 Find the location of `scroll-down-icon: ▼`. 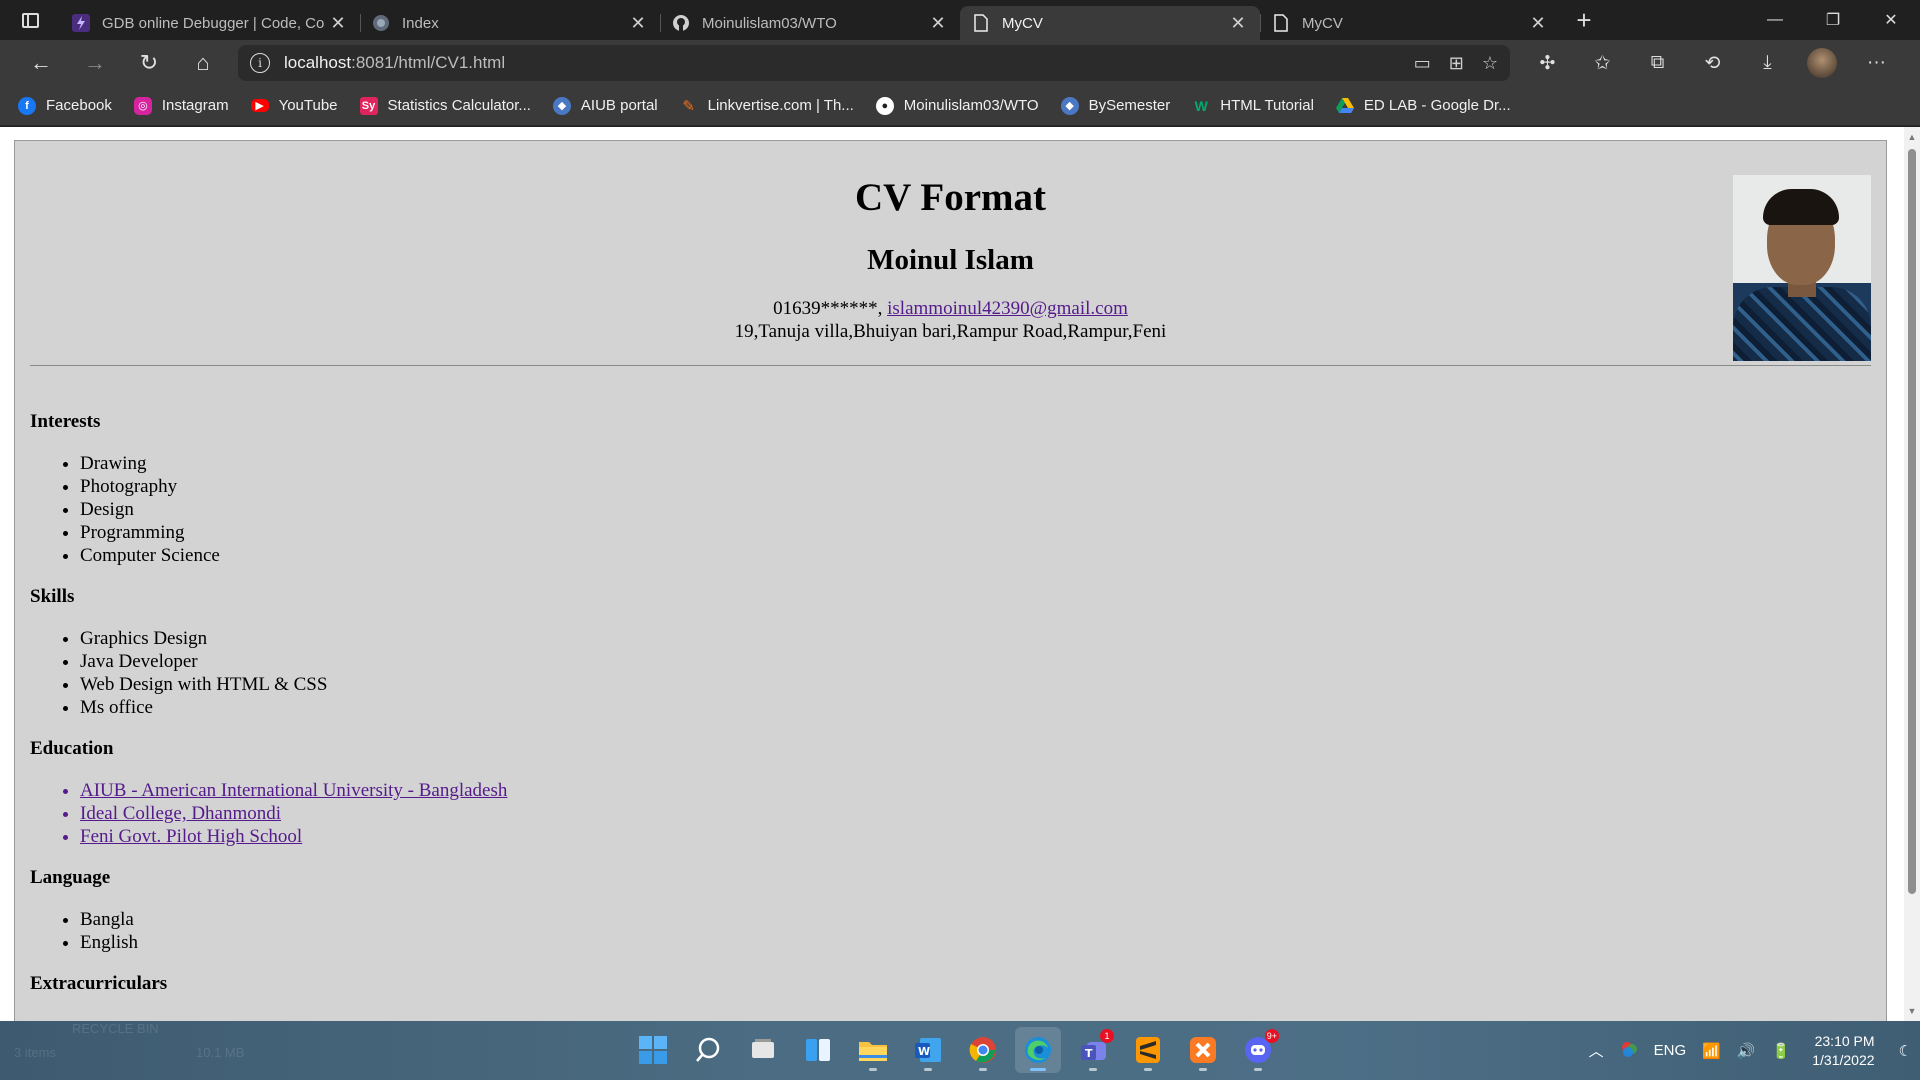

scroll-down-icon: ▼ is located at coordinates (1912, 1011).